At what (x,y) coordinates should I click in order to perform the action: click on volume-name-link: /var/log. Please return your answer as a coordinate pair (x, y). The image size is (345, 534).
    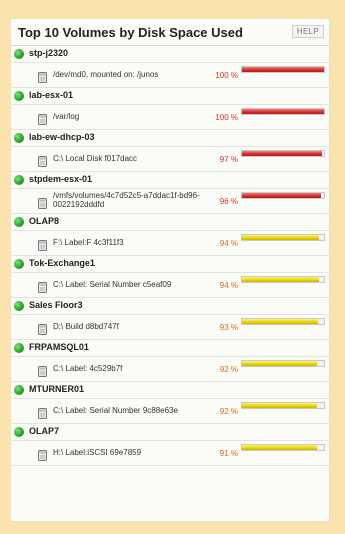
    Looking at the image, I should click on (137, 116).